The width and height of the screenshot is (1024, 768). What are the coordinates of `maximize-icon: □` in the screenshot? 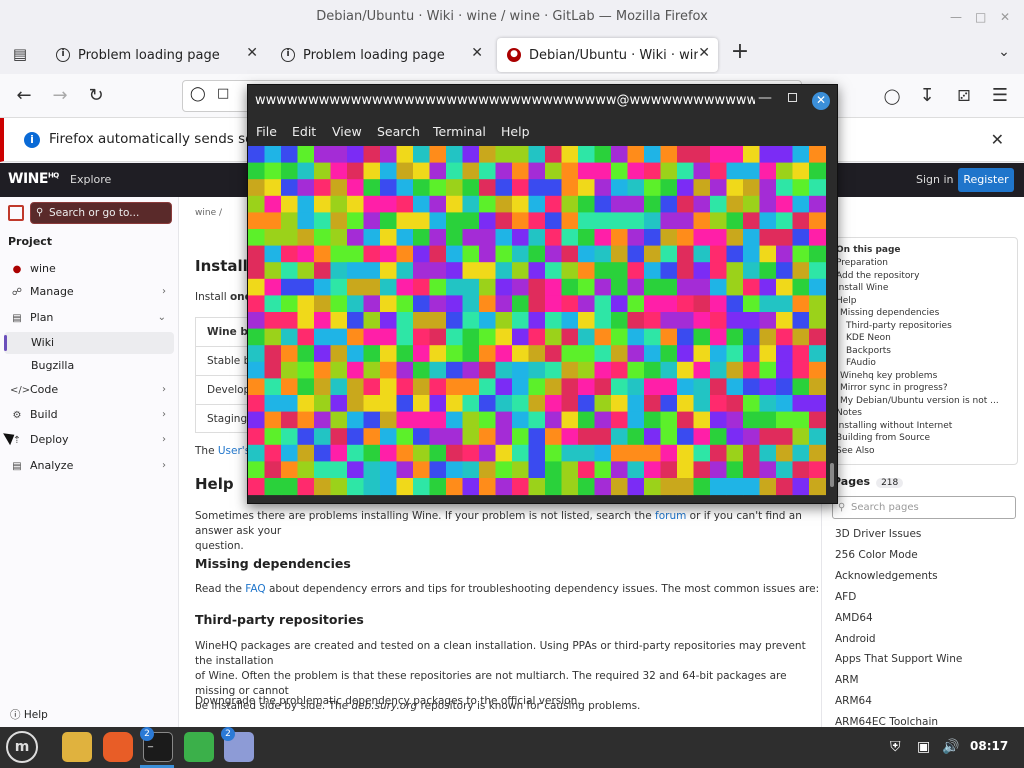 It's located at (980, 17).